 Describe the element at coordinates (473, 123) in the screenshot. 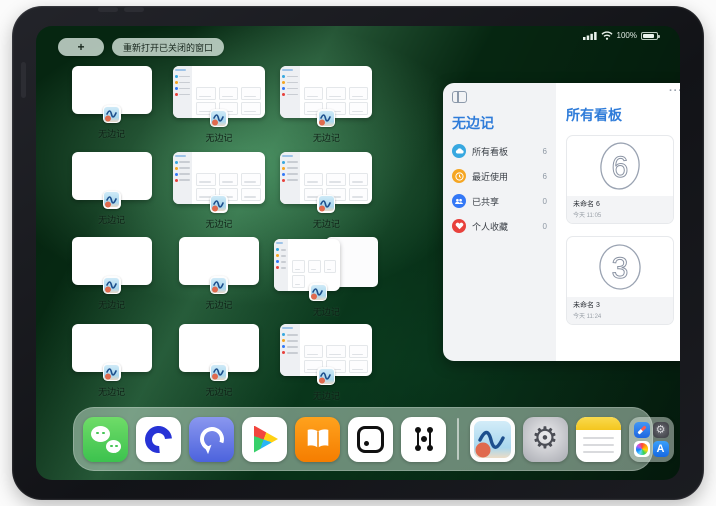

I see `sidebar-title: 无边记` at that location.